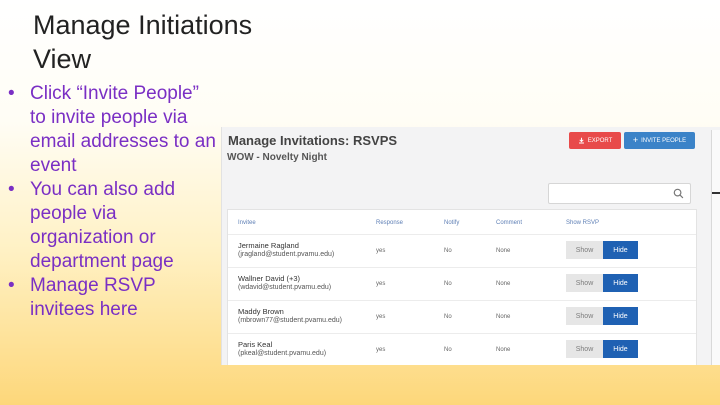  Describe the element at coordinates (286, 254) in the screenshot. I see `invitee-email: (jragland@student.pvamu.edu)` at that location.